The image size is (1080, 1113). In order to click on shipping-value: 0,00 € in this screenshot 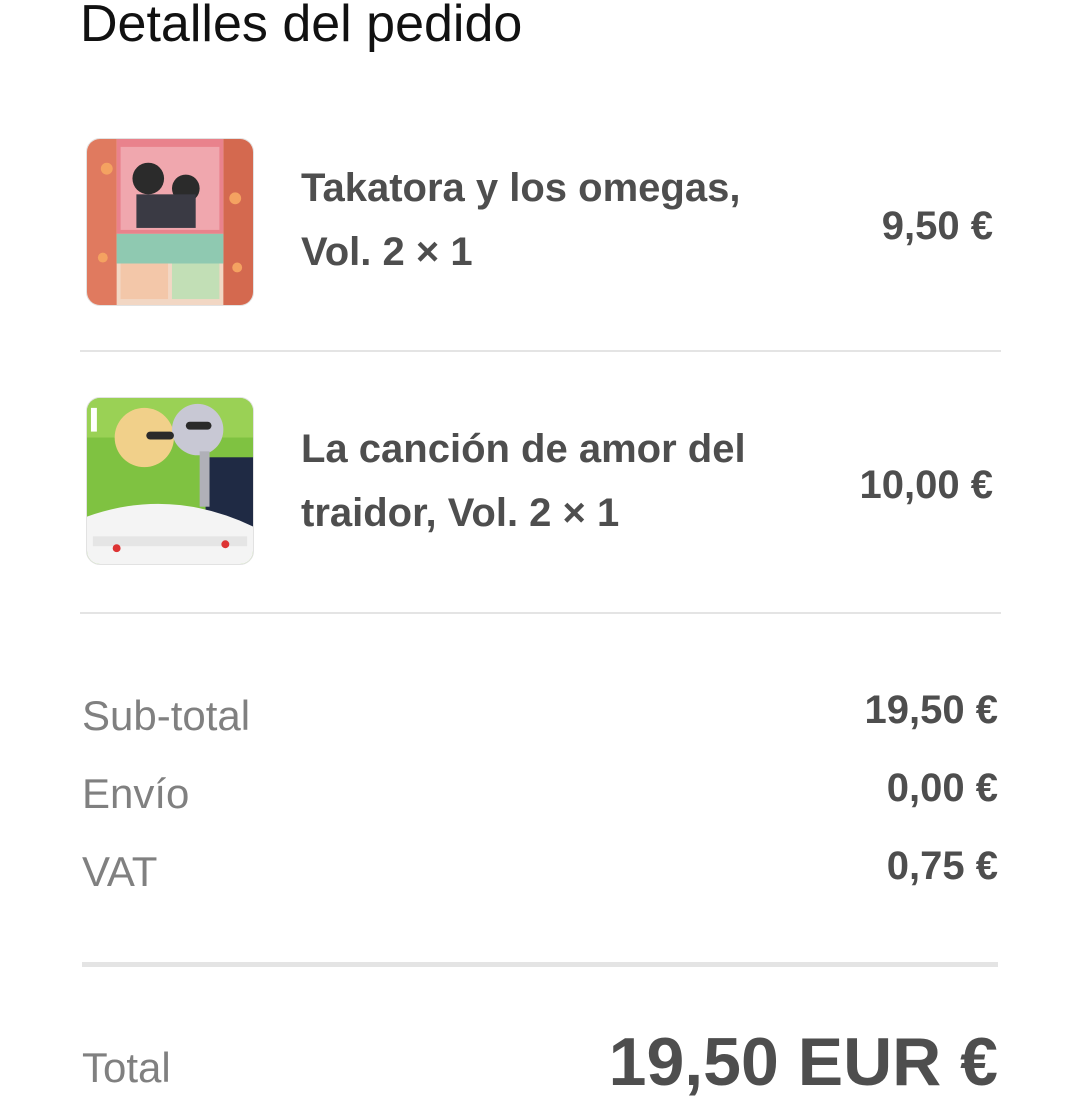, I will do `click(942, 788)`.